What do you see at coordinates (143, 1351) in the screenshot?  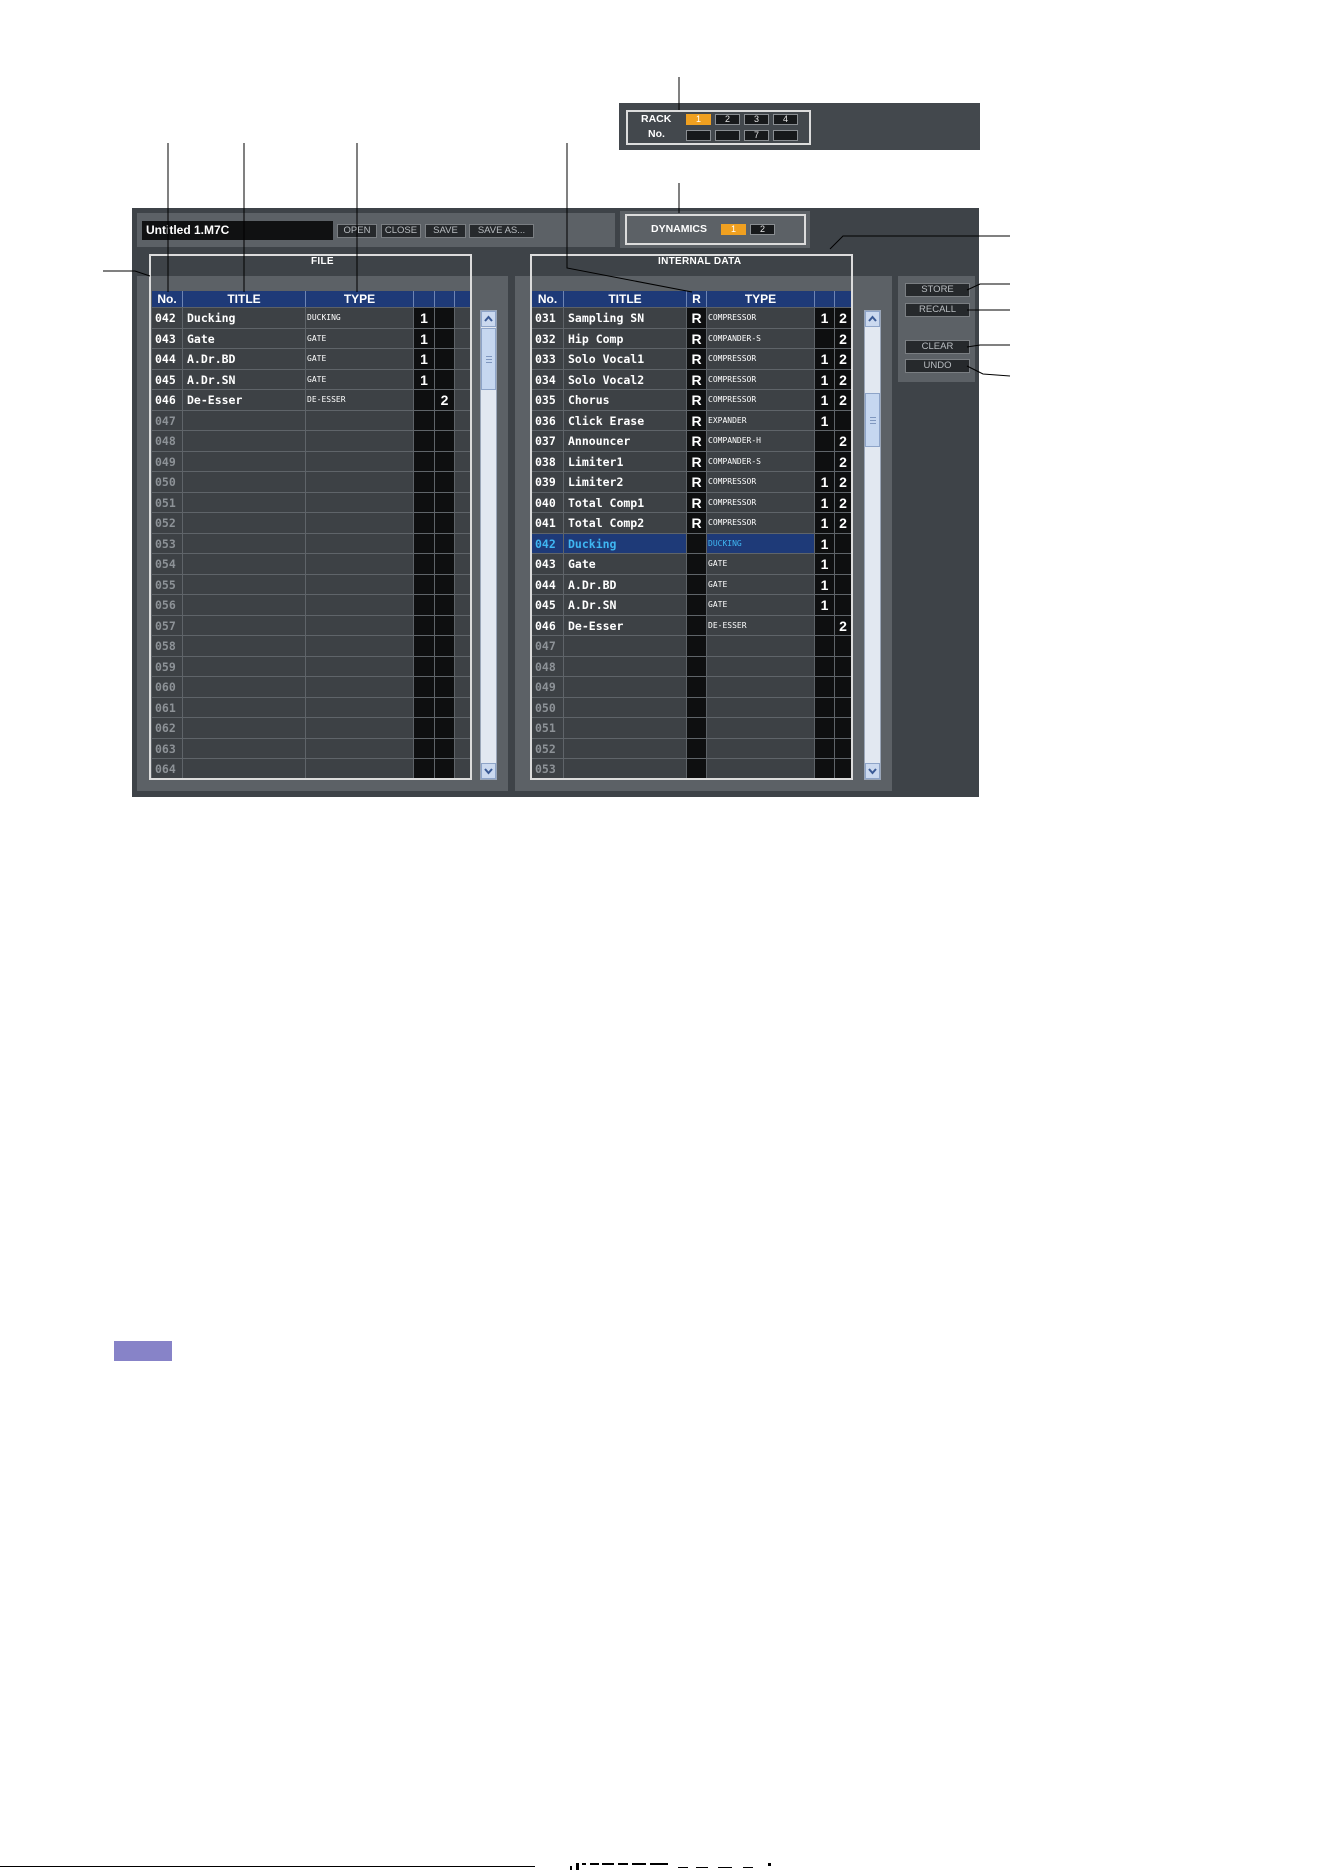 I see `note-label-box` at bounding box center [143, 1351].